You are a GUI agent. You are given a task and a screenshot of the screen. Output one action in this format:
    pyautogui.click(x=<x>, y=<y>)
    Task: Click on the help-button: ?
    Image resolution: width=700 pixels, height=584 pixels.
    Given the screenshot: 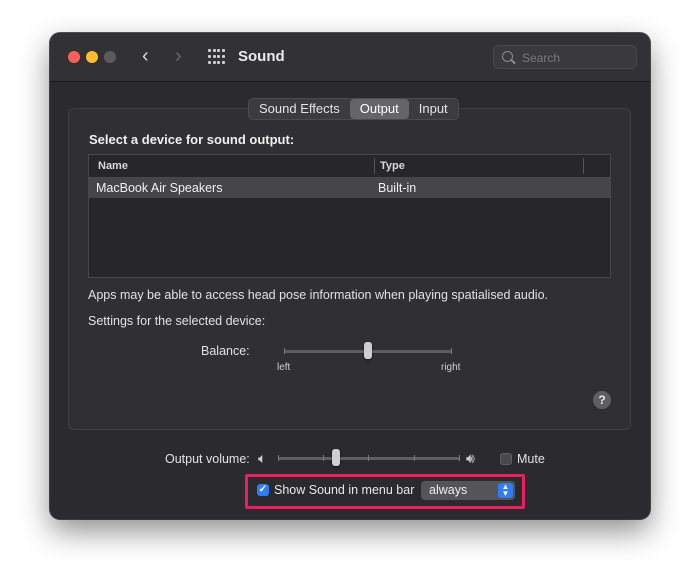 What is the action you would take?
    pyautogui.click(x=602, y=400)
    